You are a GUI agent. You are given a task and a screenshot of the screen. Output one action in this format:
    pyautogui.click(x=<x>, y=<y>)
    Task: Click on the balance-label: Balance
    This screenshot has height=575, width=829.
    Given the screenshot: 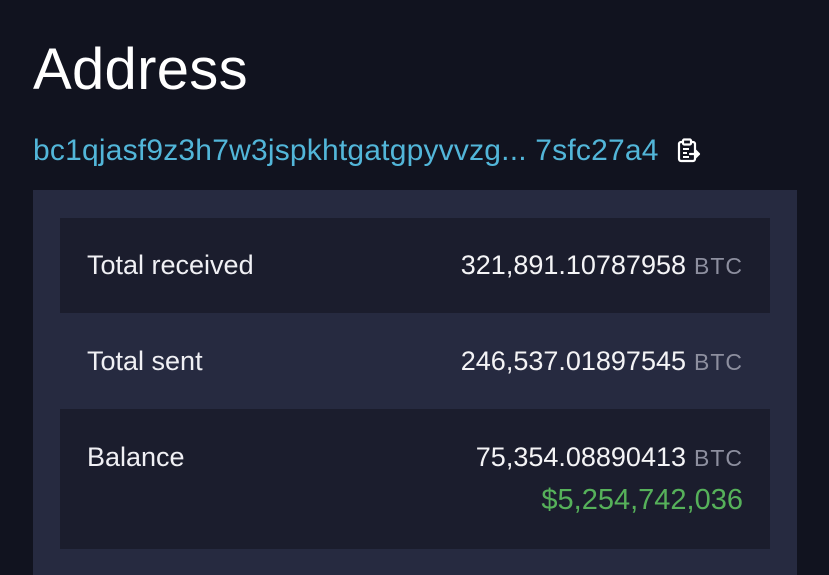 What is the action you would take?
    pyautogui.click(x=136, y=457)
    